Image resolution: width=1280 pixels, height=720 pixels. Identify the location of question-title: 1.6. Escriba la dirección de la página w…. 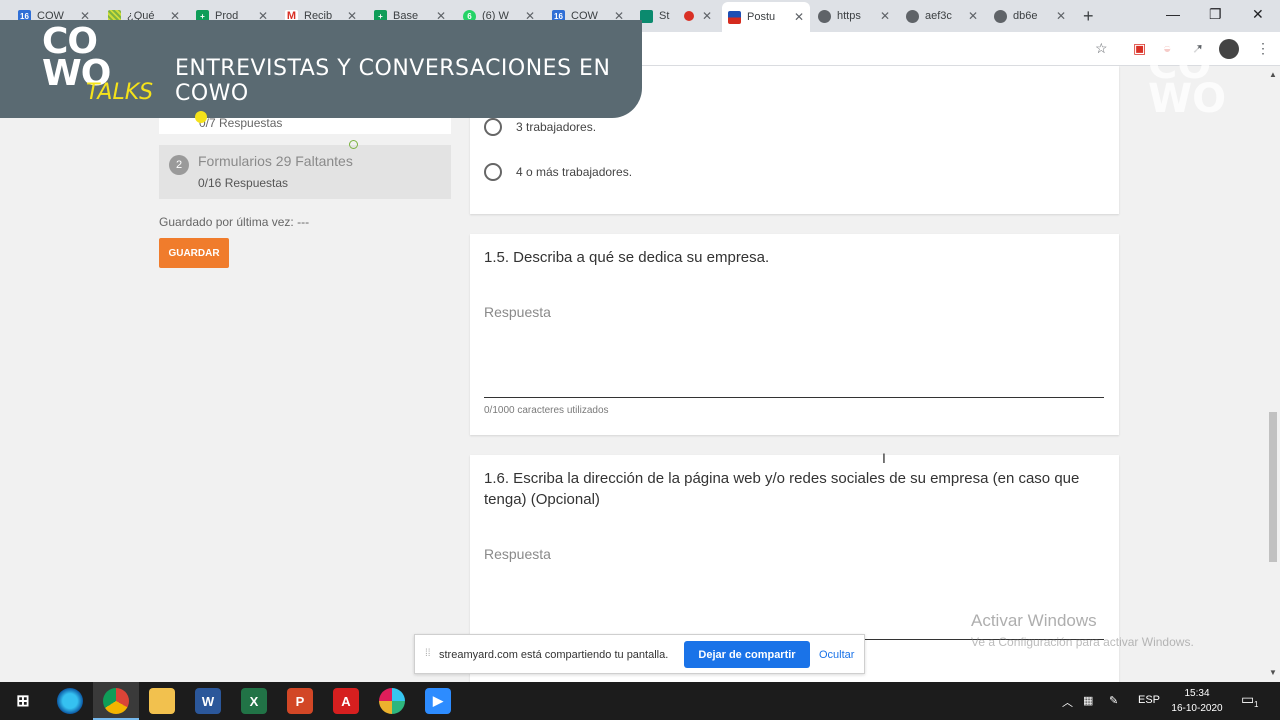
(782, 489).